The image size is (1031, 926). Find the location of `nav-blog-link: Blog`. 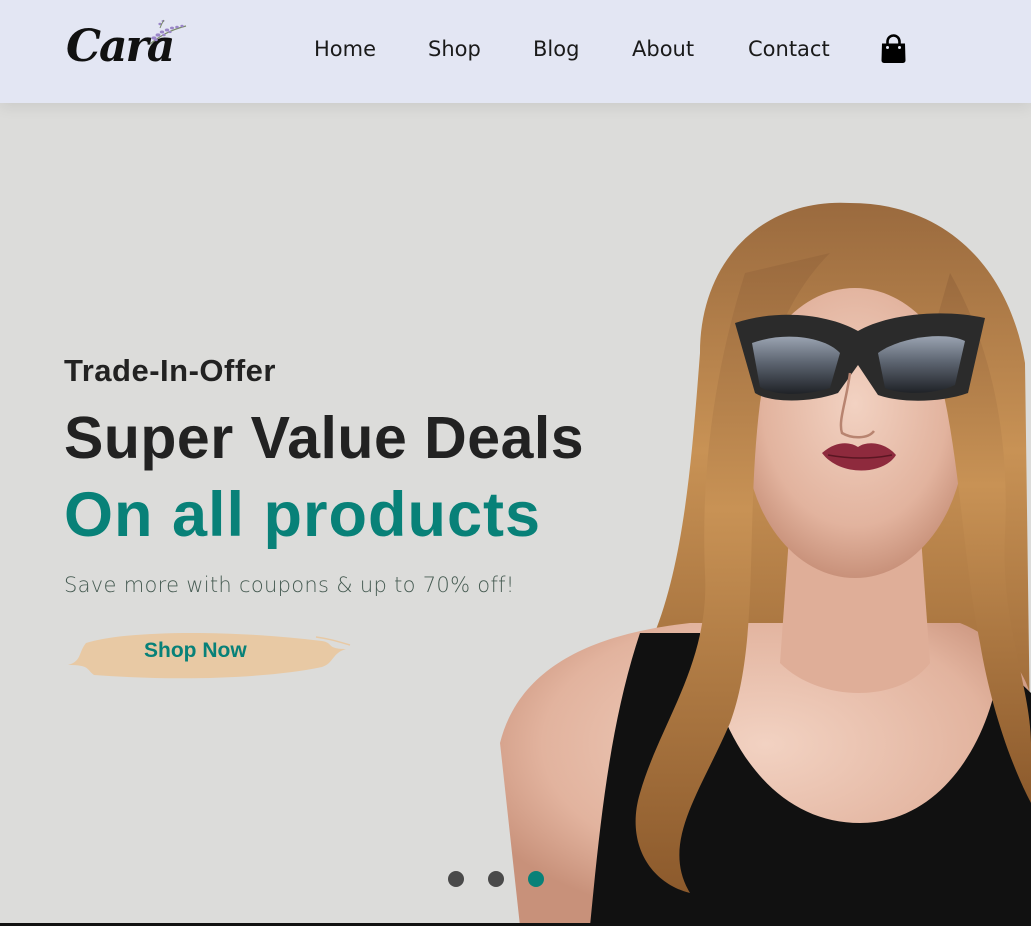

nav-blog-link: Blog is located at coordinates (556, 49).